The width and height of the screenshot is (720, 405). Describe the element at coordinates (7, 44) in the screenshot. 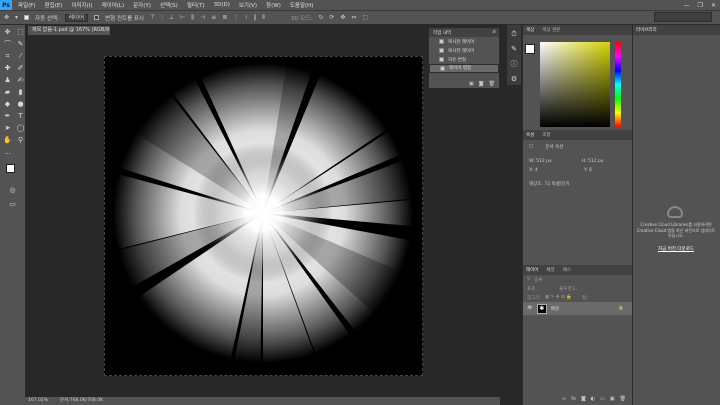

I see `lasso-tool-icon: ⌒` at that location.